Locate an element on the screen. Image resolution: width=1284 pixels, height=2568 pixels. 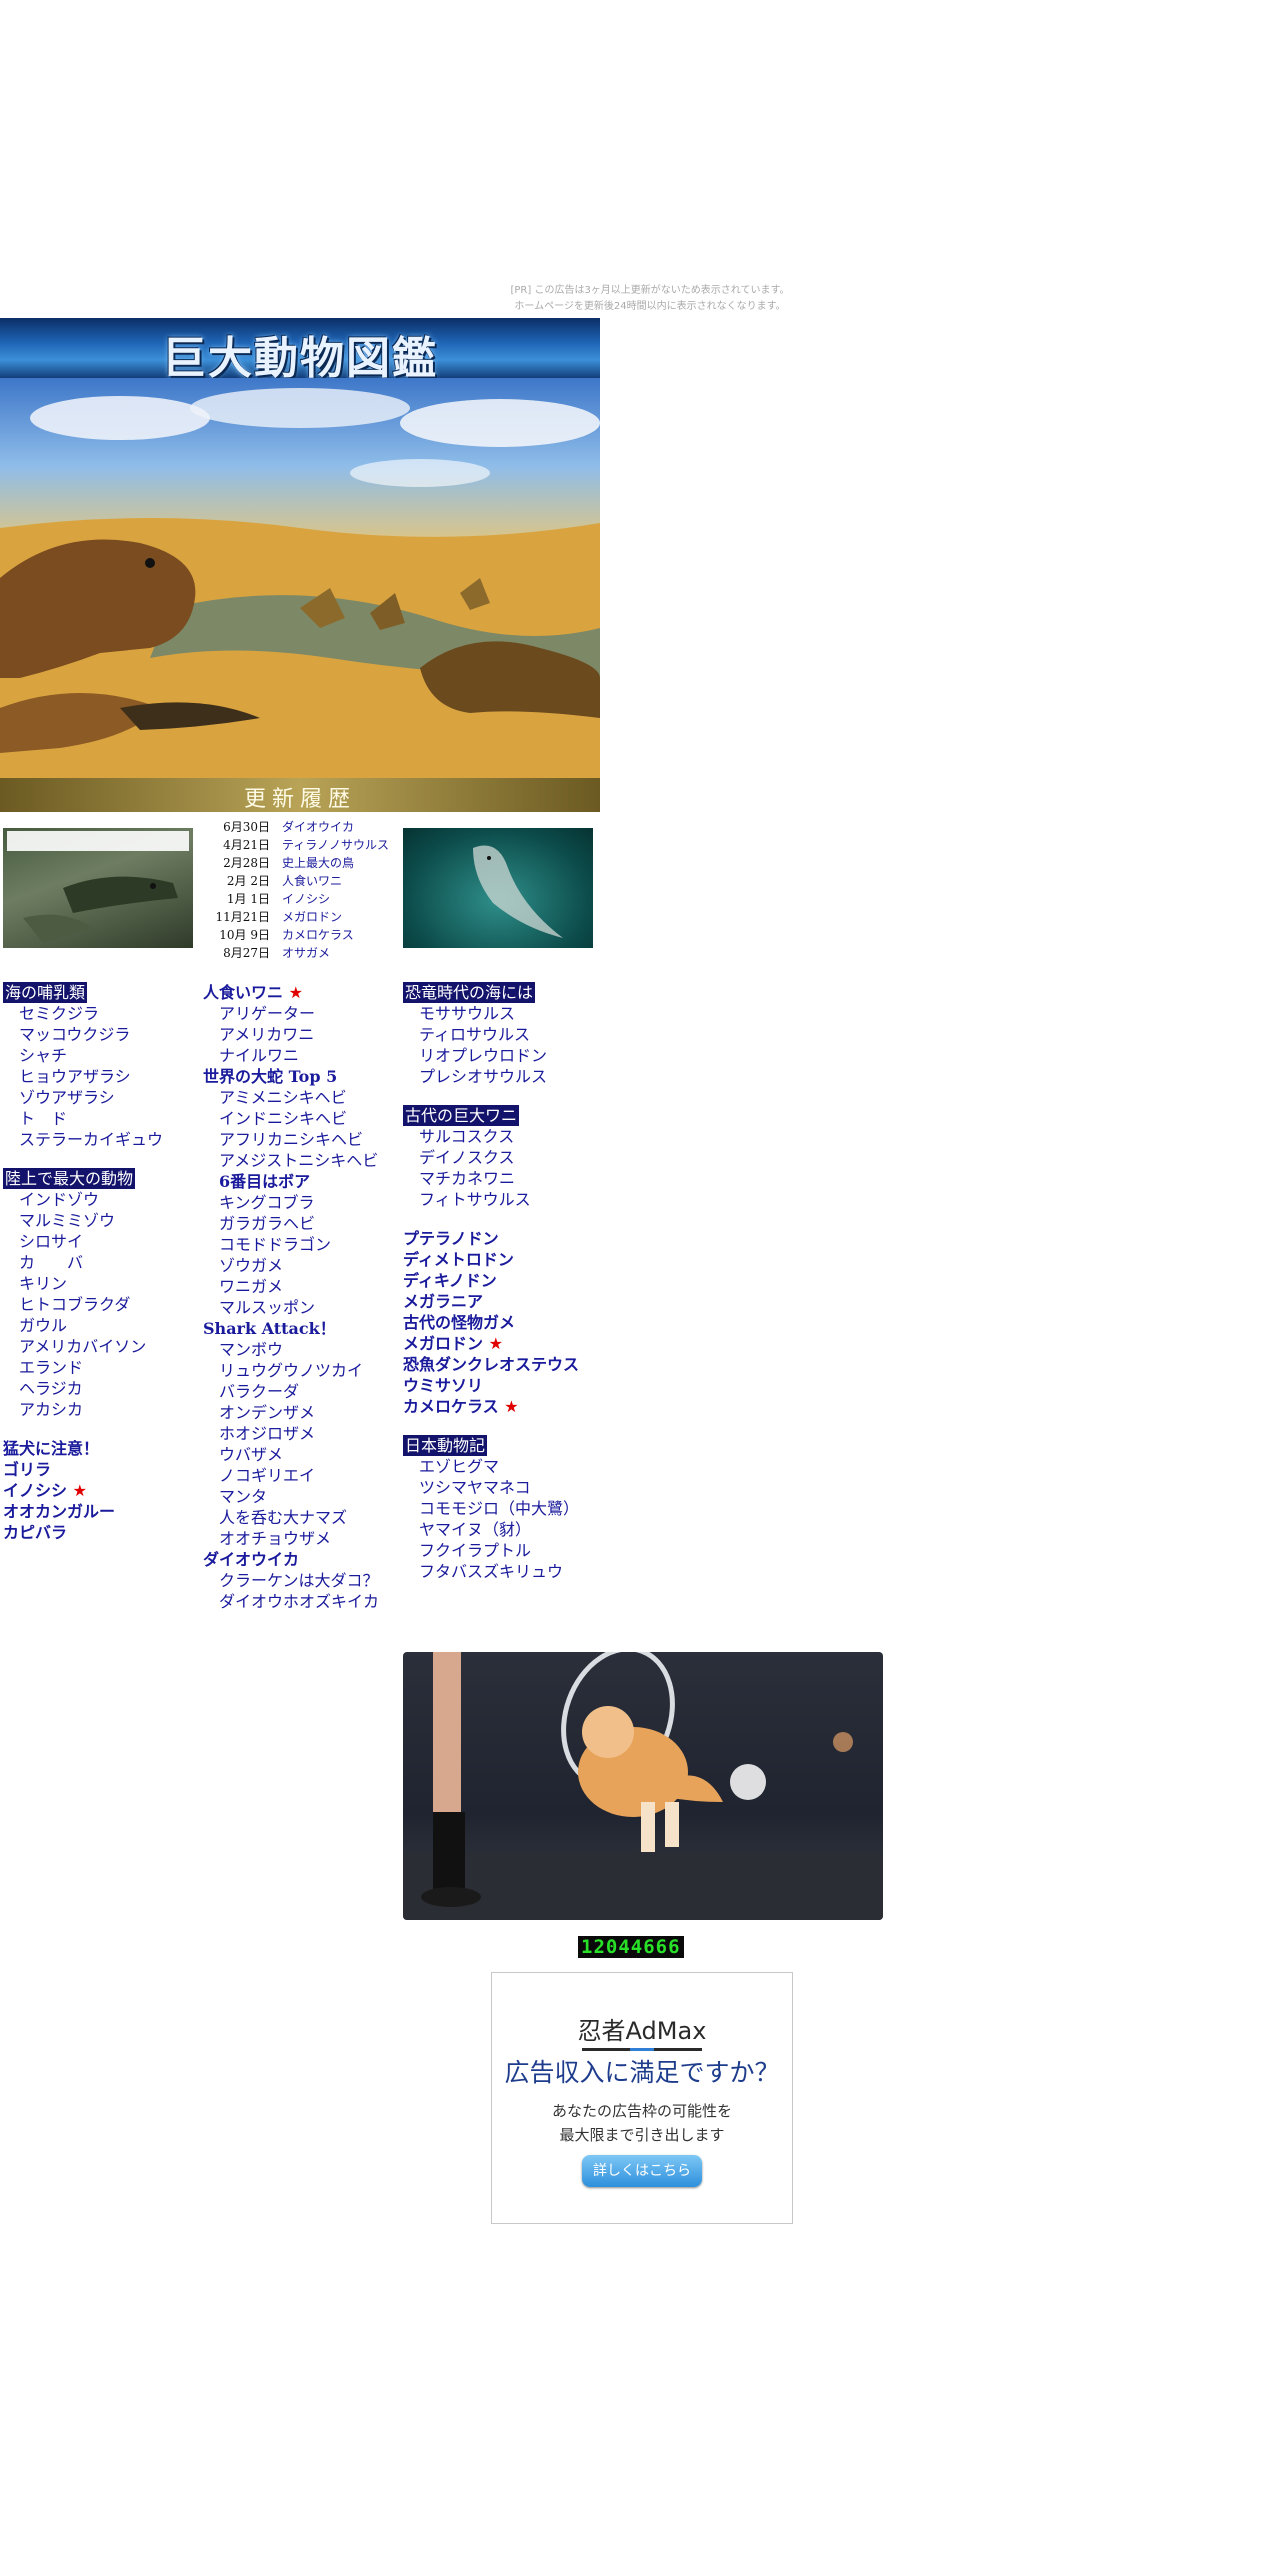
nav-link: 人を呑む大ナマズ is located at coordinates (283, 1517).